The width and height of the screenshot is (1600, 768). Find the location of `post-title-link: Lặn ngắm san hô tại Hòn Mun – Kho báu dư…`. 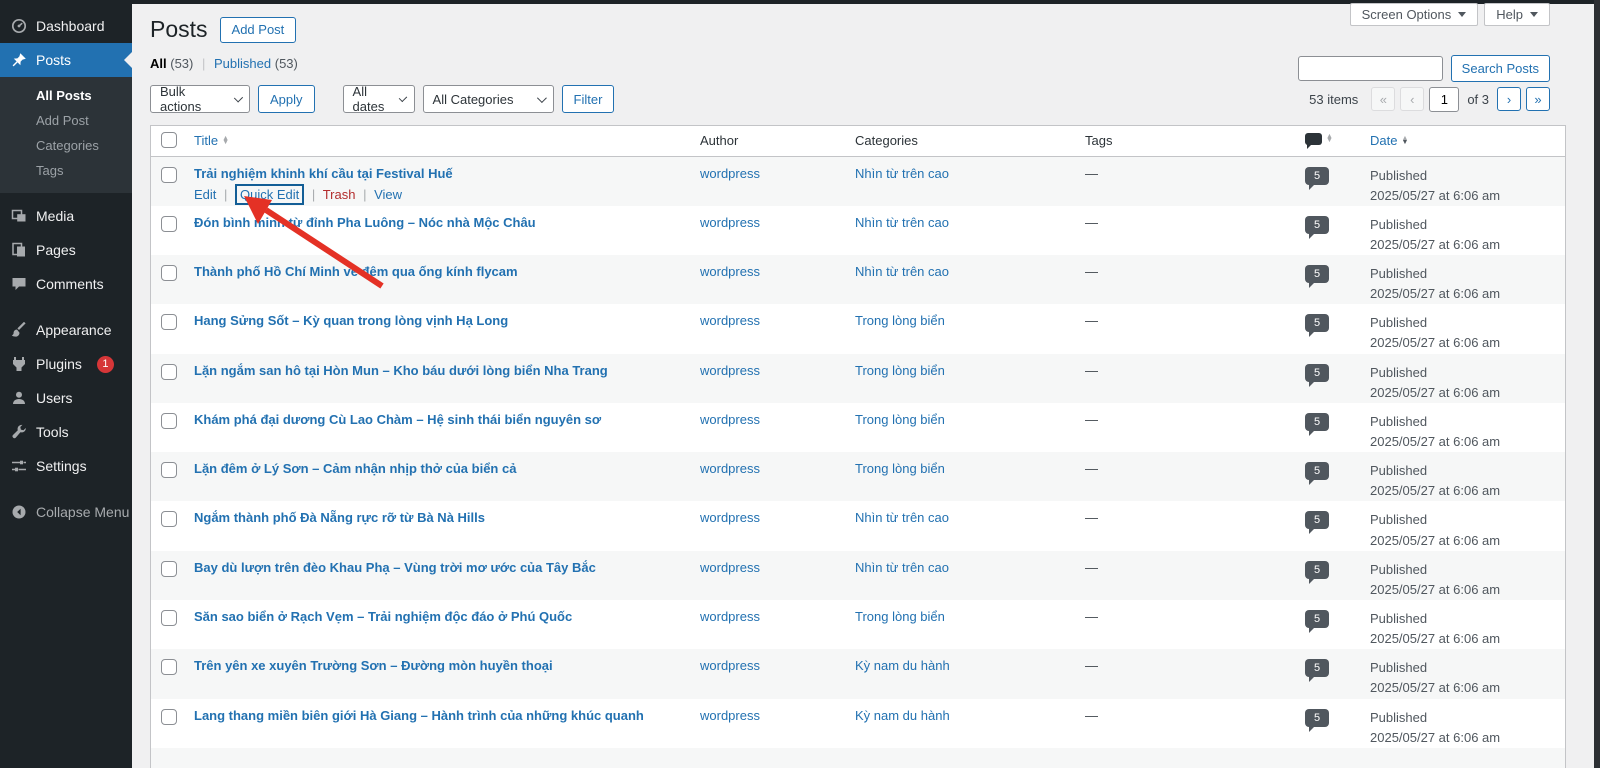

post-title-link: Lặn ngắm san hô tại Hòn Mun – Kho báu dư… is located at coordinates (401, 370).